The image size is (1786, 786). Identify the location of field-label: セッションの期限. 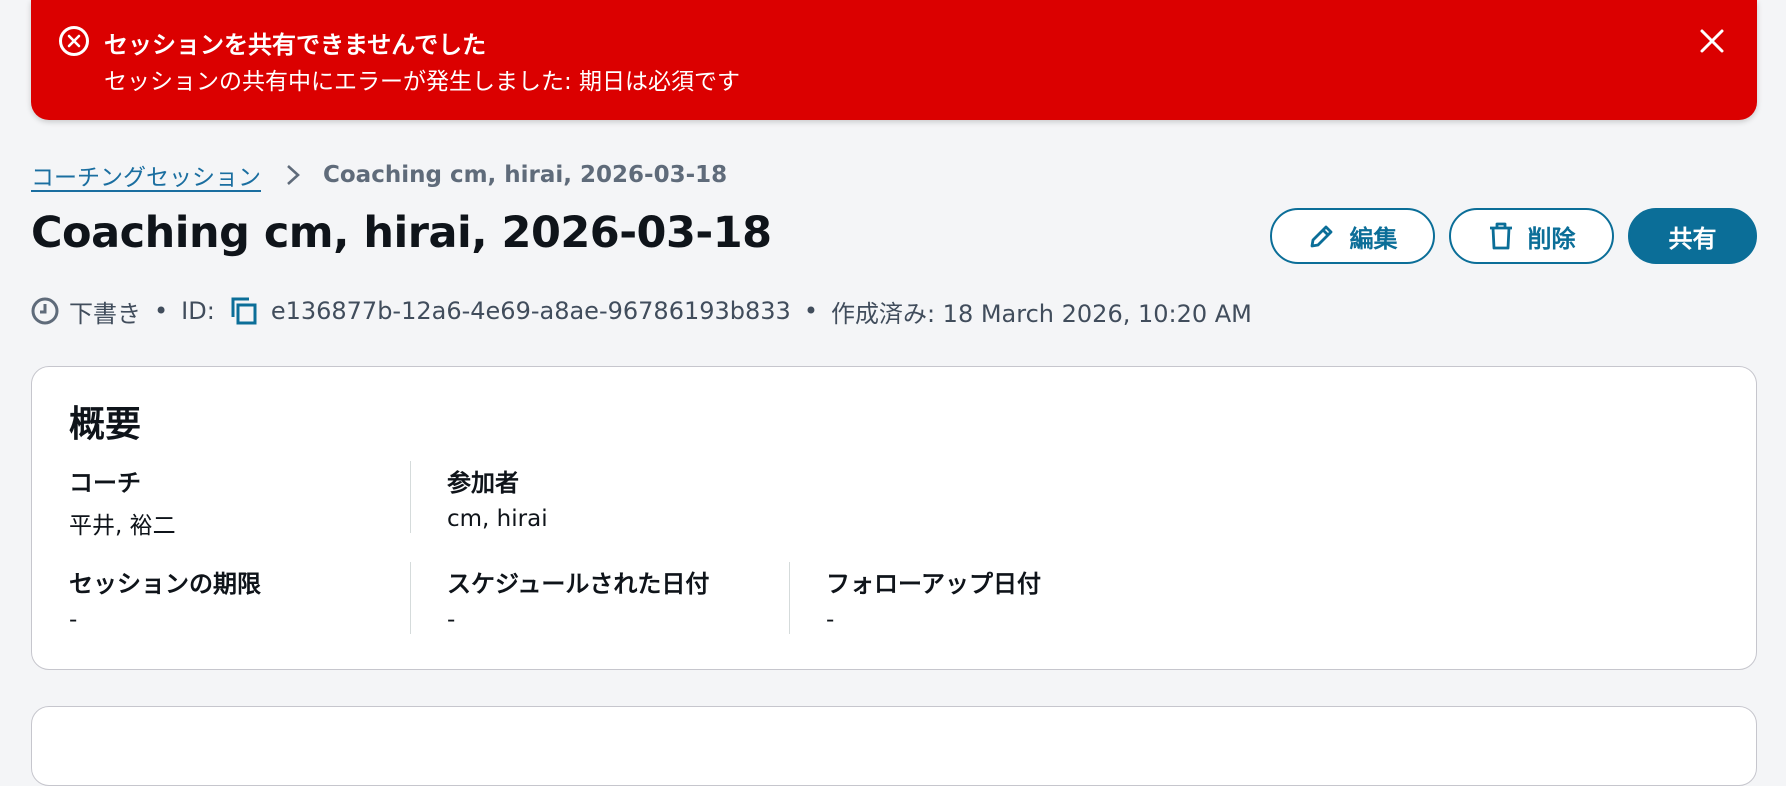
(165, 584).